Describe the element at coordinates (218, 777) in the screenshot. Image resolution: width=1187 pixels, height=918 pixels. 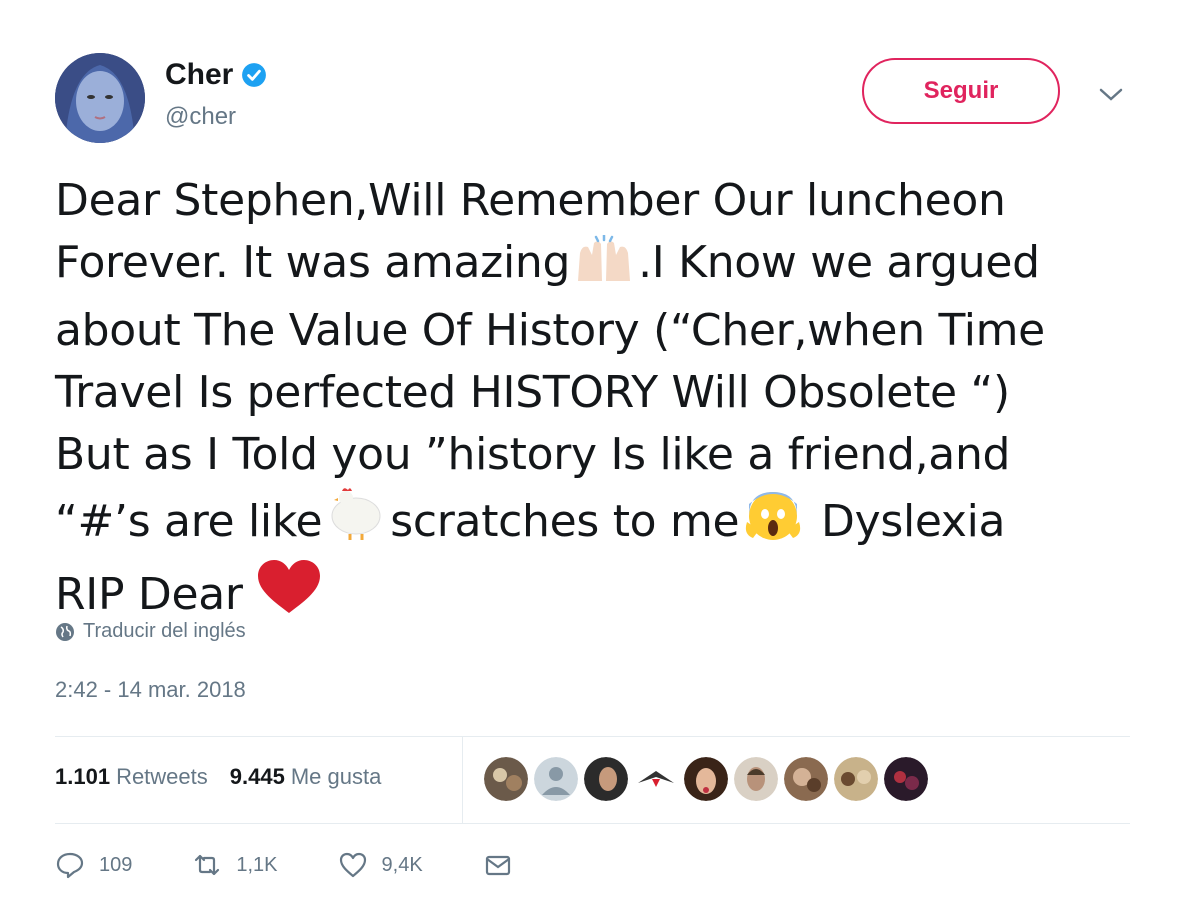
I see `tweet-stats: 1.101 Retweets 9.445 Me gusta` at that location.